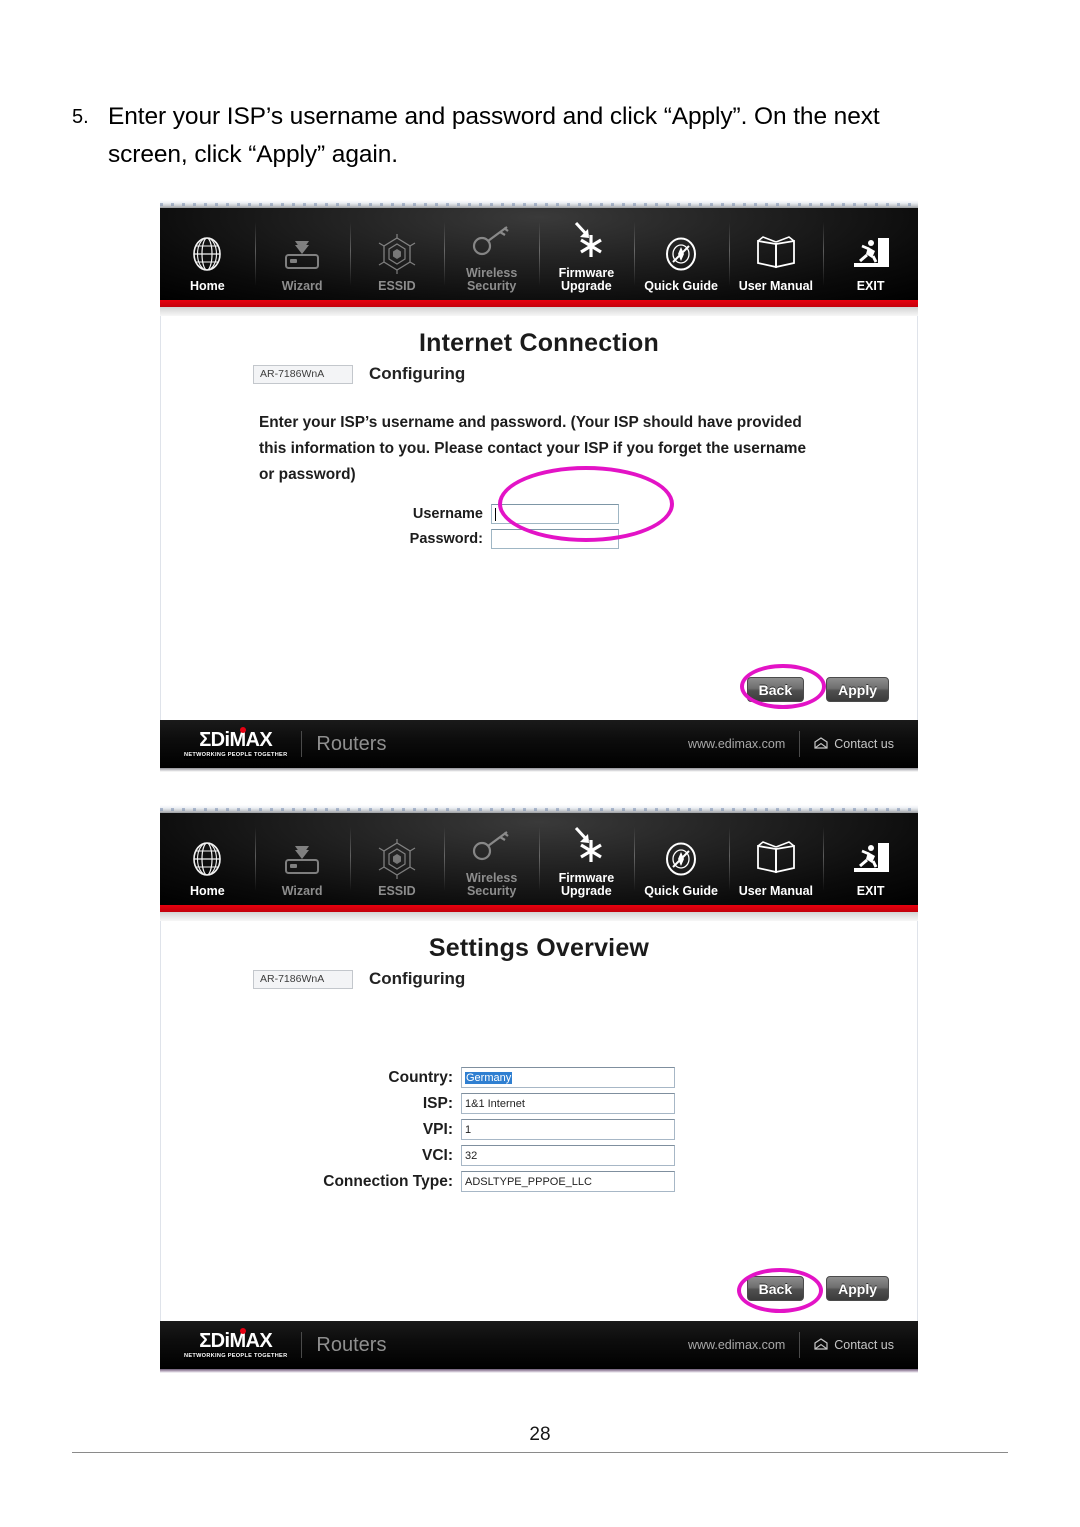  I want to click on nav-item-user-manual-2: User Manual, so click(776, 859).